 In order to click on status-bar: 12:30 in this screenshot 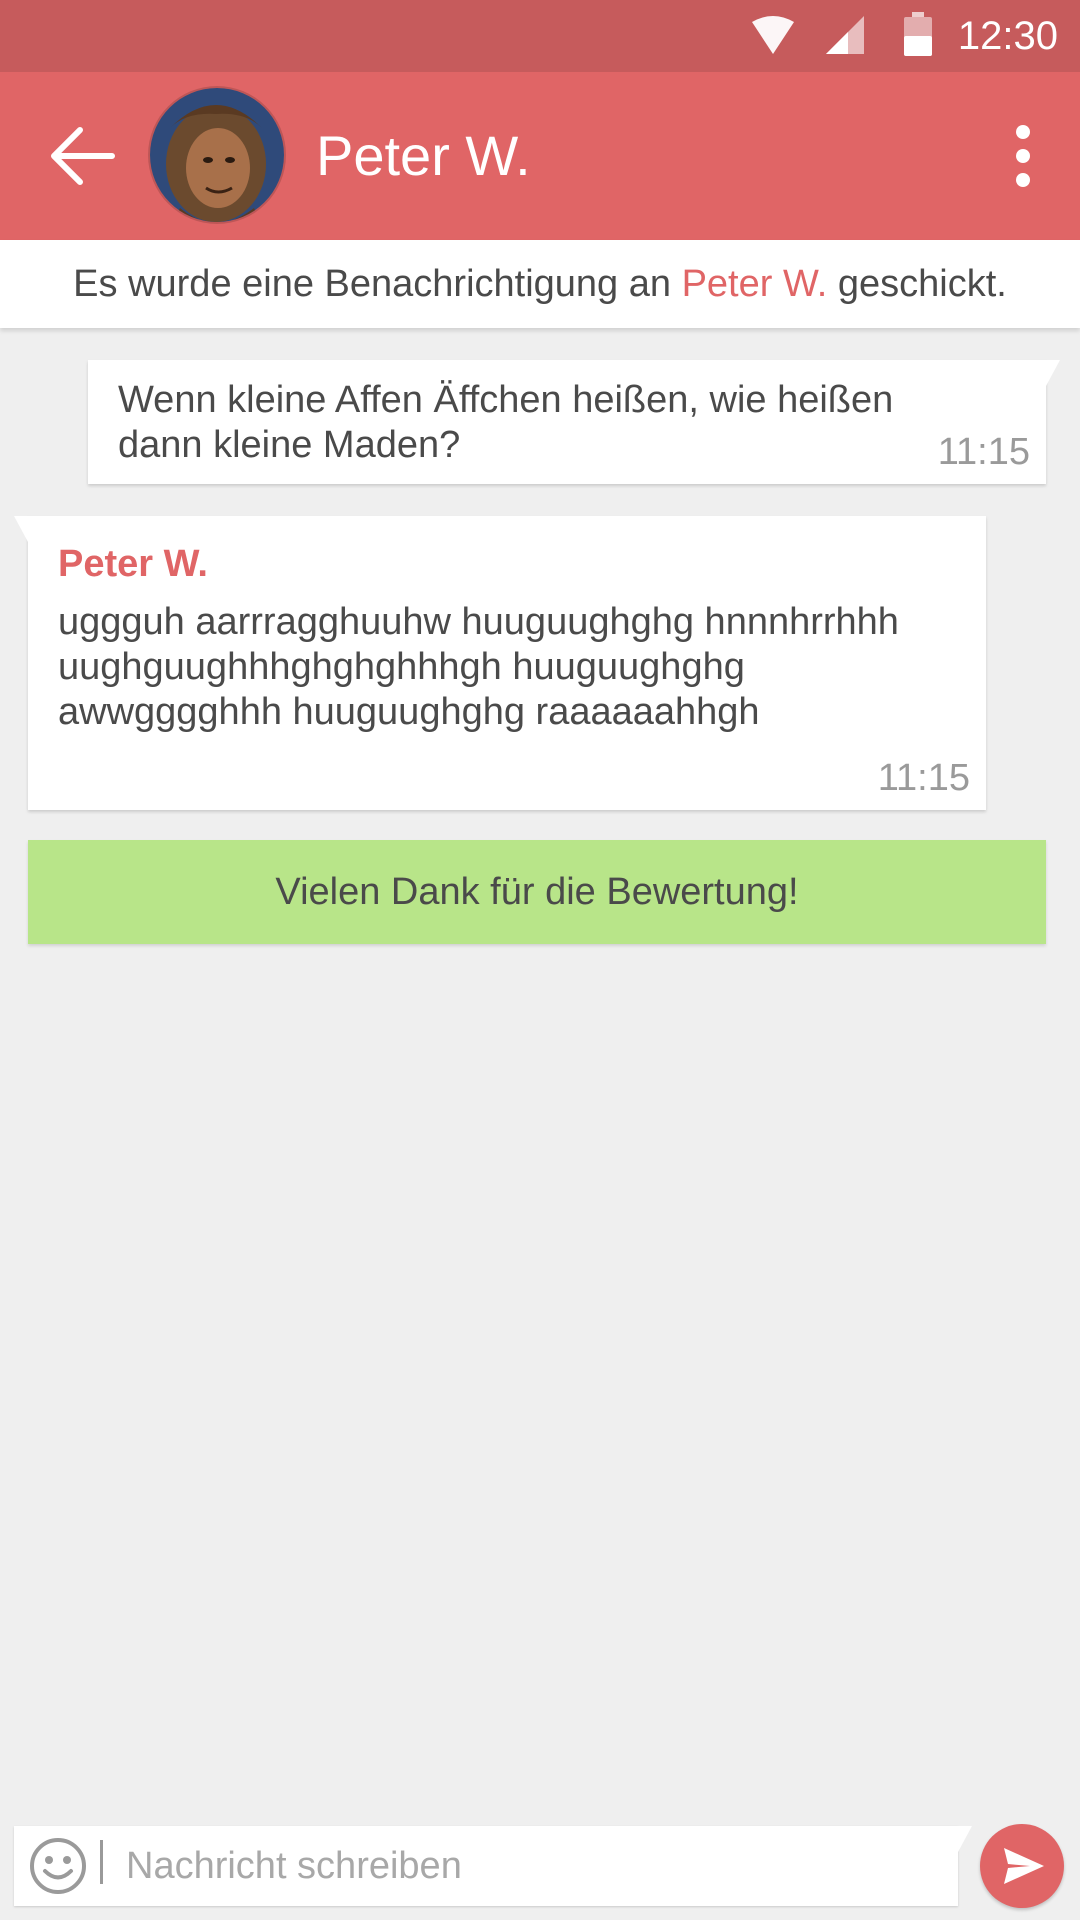, I will do `click(540, 36)`.